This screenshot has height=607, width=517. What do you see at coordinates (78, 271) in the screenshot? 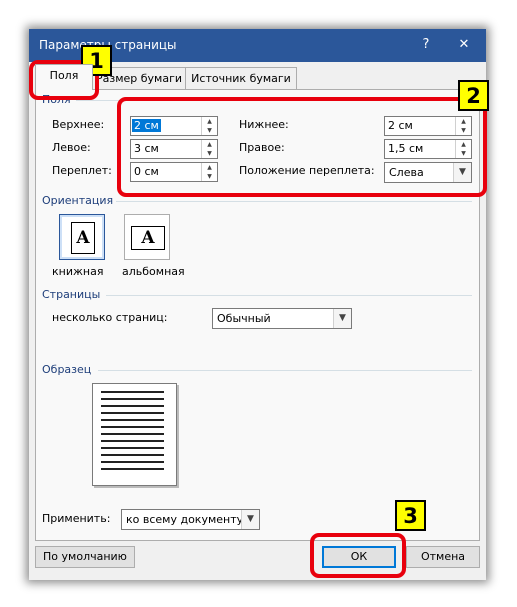
I see `portrait-label: книжная` at bounding box center [78, 271].